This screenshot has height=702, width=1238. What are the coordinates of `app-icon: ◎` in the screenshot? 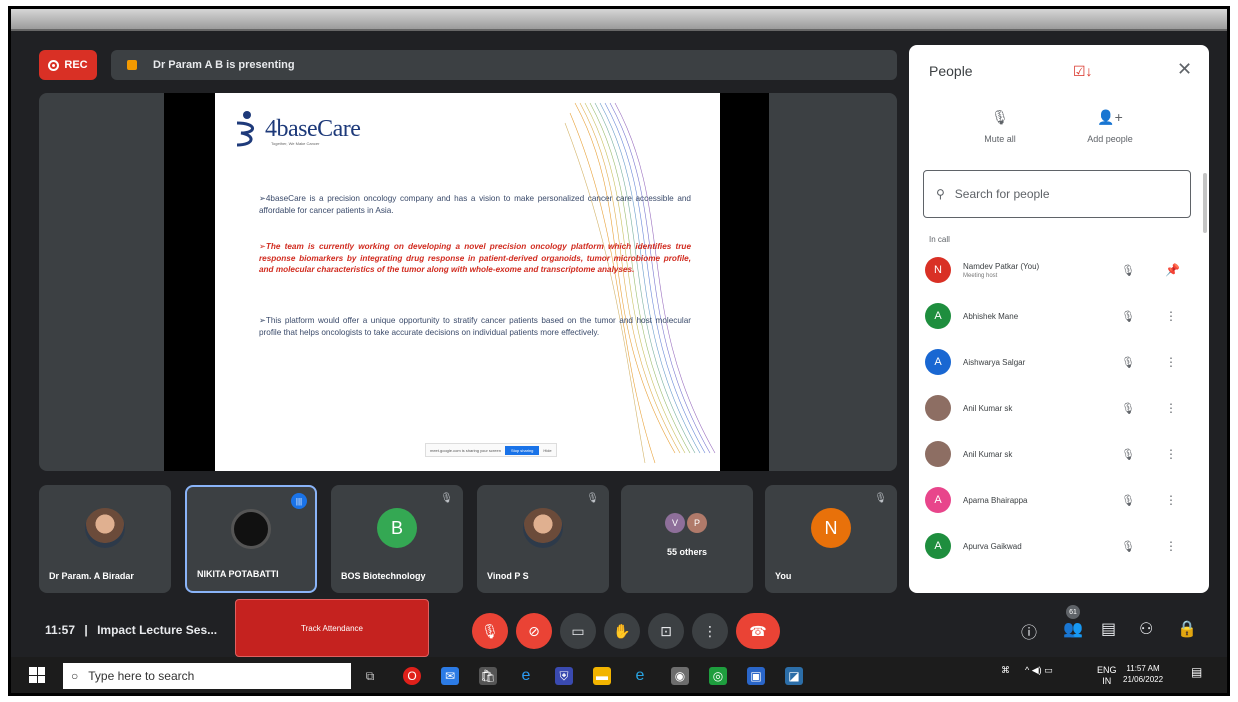 It's located at (718, 676).